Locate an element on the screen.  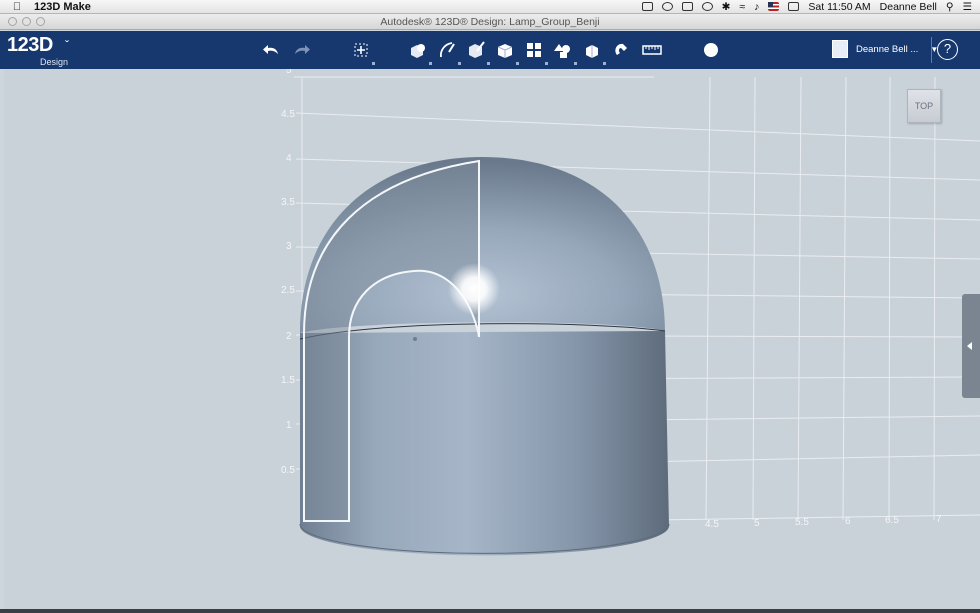
modify-button is located at coordinates (506, 52).